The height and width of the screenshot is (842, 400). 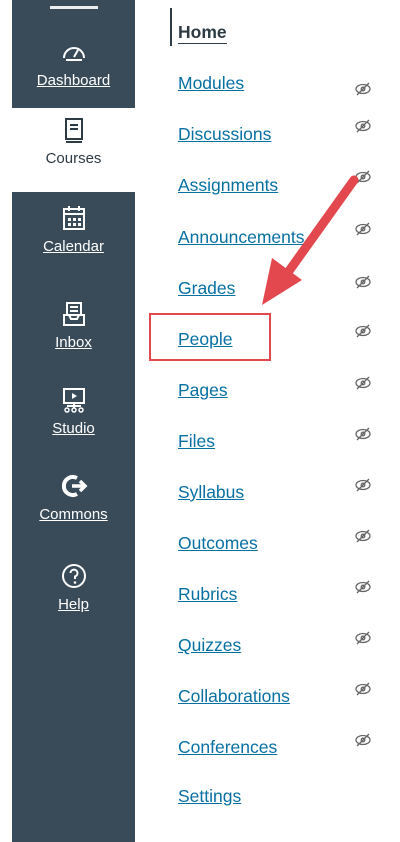 I want to click on course-nav-collaborations: Collaborations, so click(x=234, y=696).